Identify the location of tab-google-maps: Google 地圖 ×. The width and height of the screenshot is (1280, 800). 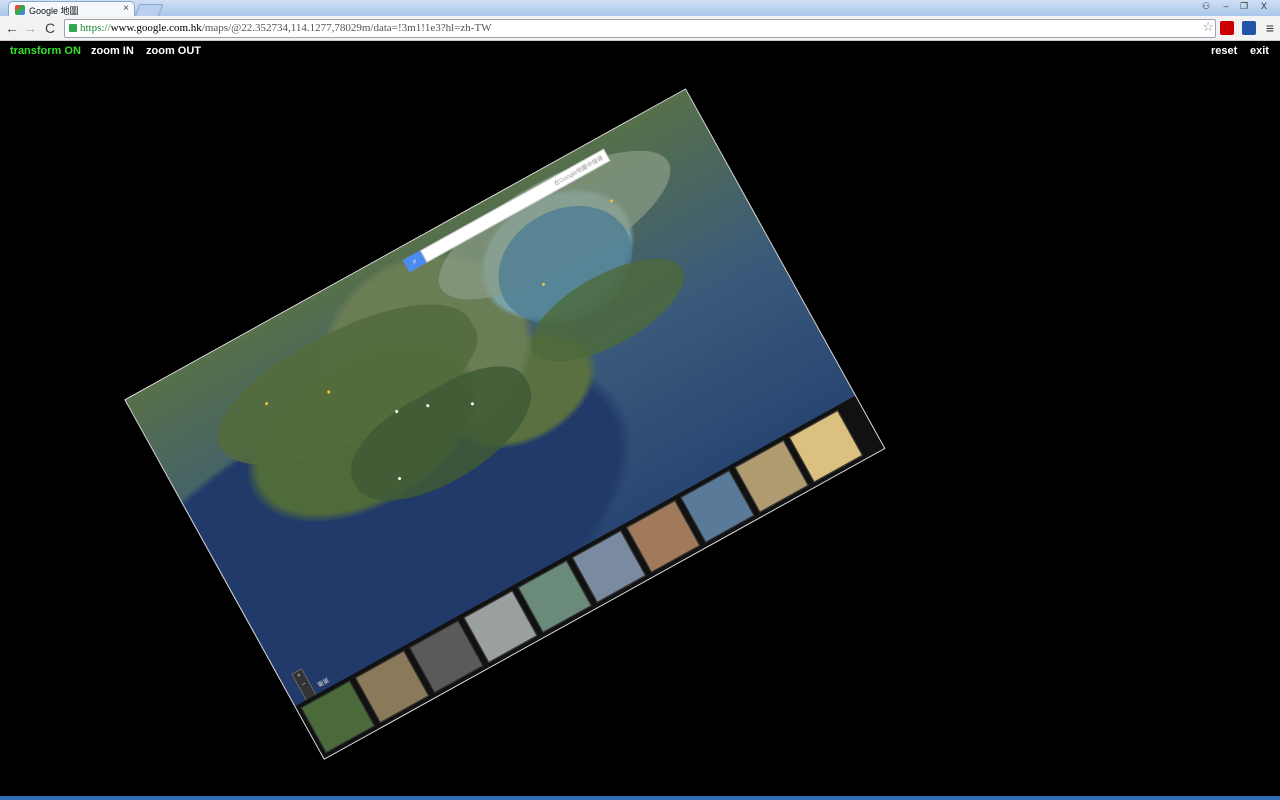
(71, 9).